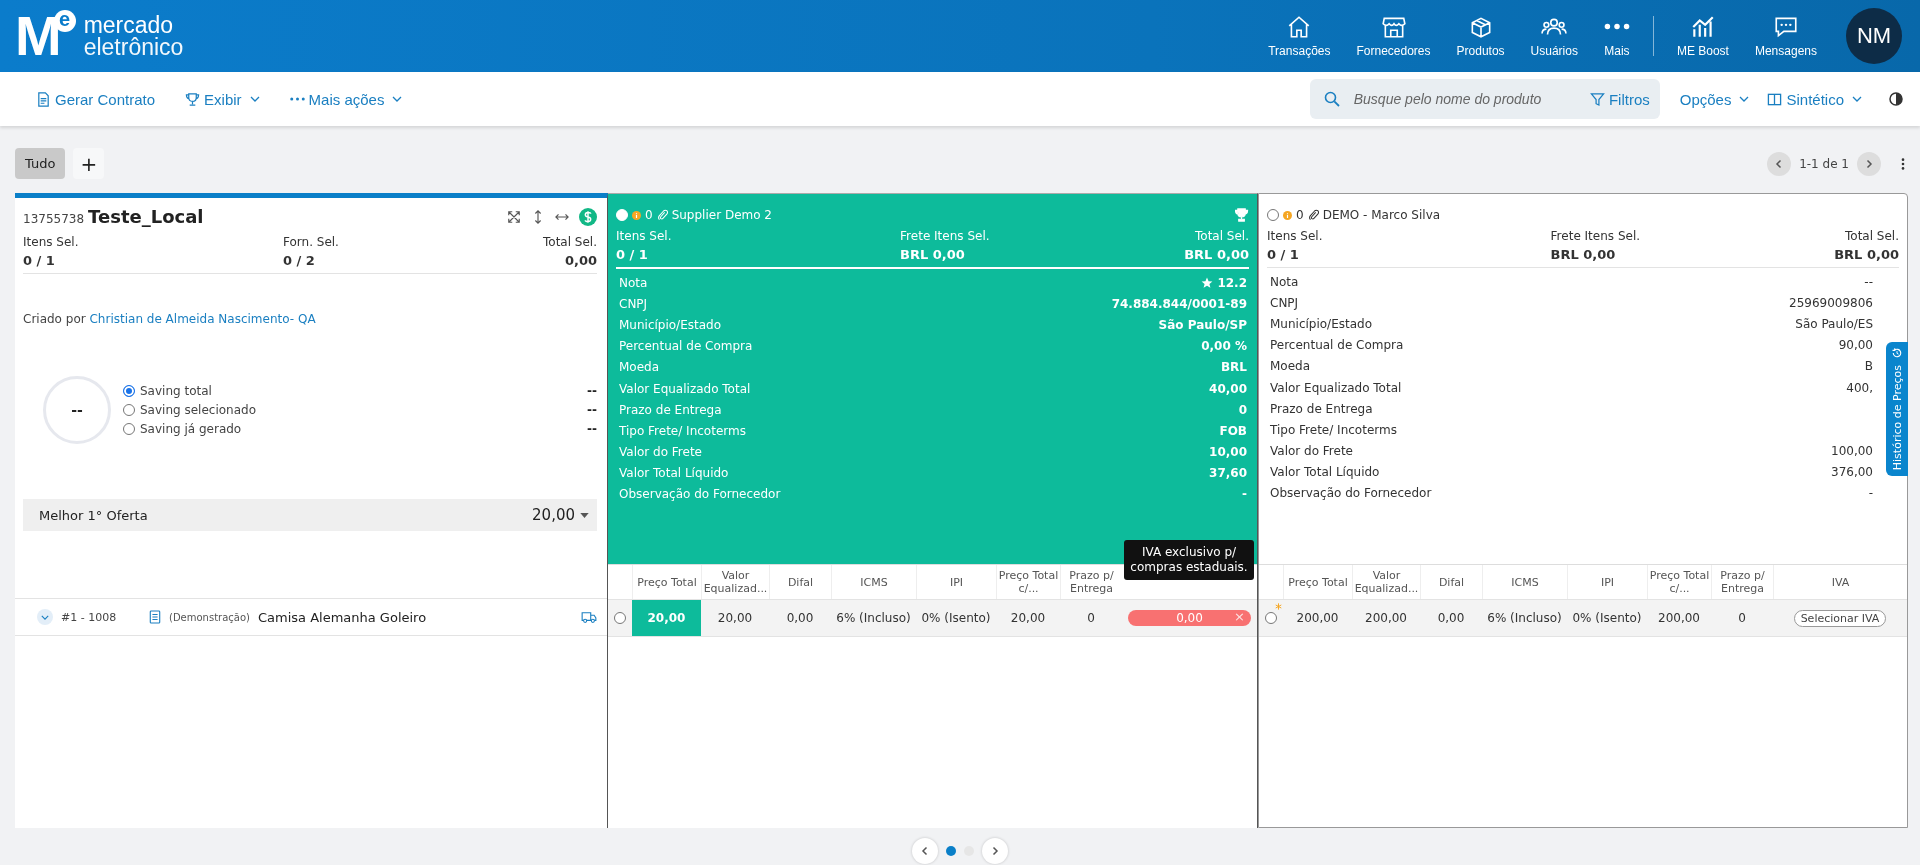 The height and width of the screenshot is (865, 1920). Describe the element at coordinates (77, 410) in the screenshot. I see `saving-gauge: --` at that location.